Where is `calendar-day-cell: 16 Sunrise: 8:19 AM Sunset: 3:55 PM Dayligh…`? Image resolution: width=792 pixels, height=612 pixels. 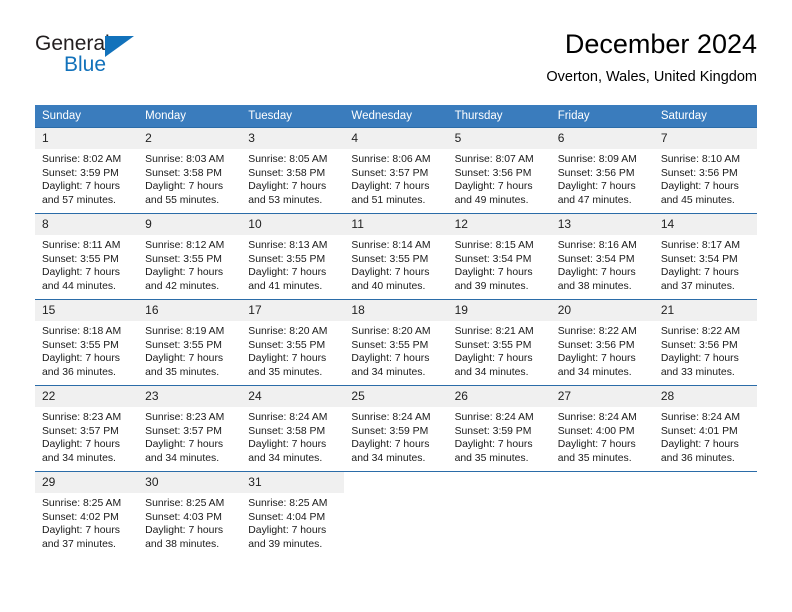
calendar-day-cell: 16 Sunrise: 8:19 AM Sunset: 3:55 PM Dayligh… is located at coordinates (190, 342).